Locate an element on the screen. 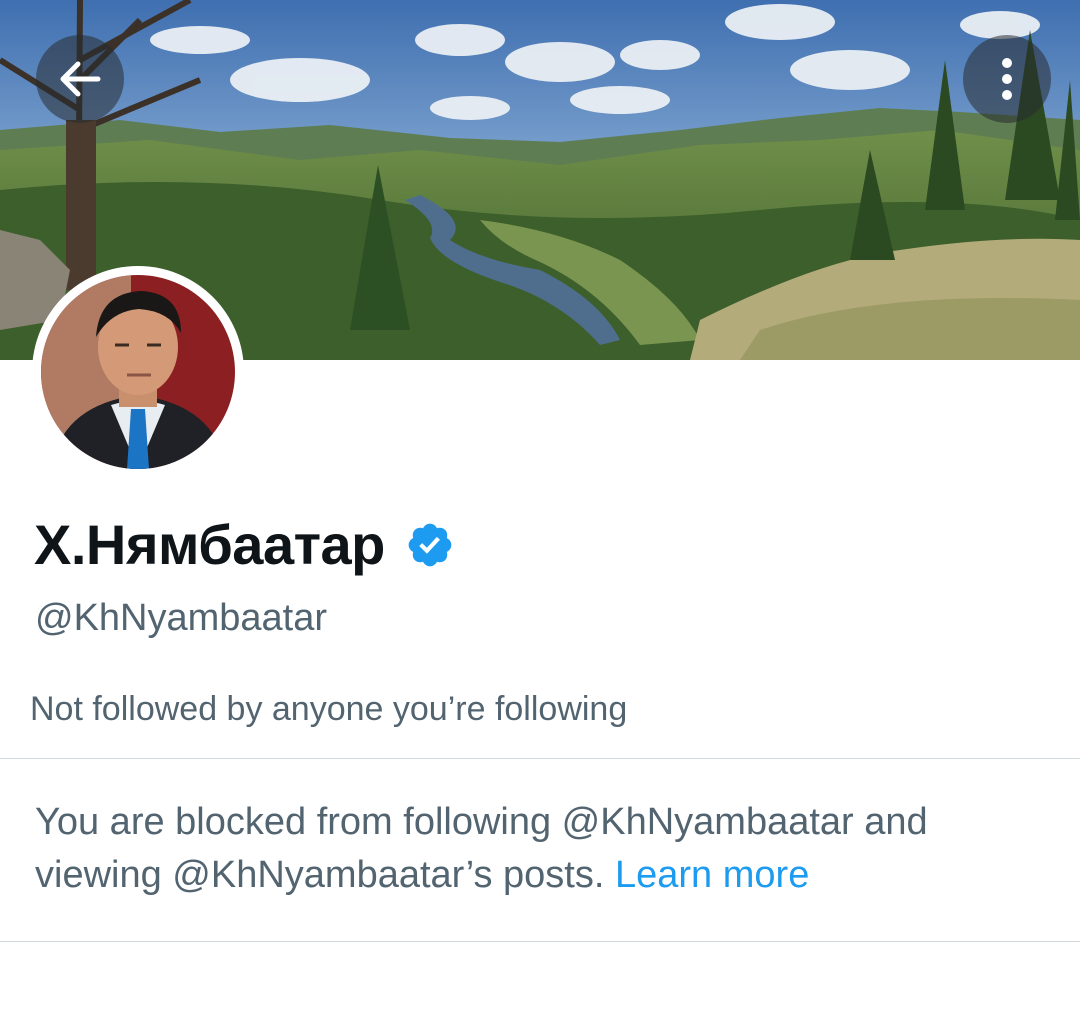 The height and width of the screenshot is (1036, 1080). learn-more-link: Learn more is located at coordinates (712, 875).